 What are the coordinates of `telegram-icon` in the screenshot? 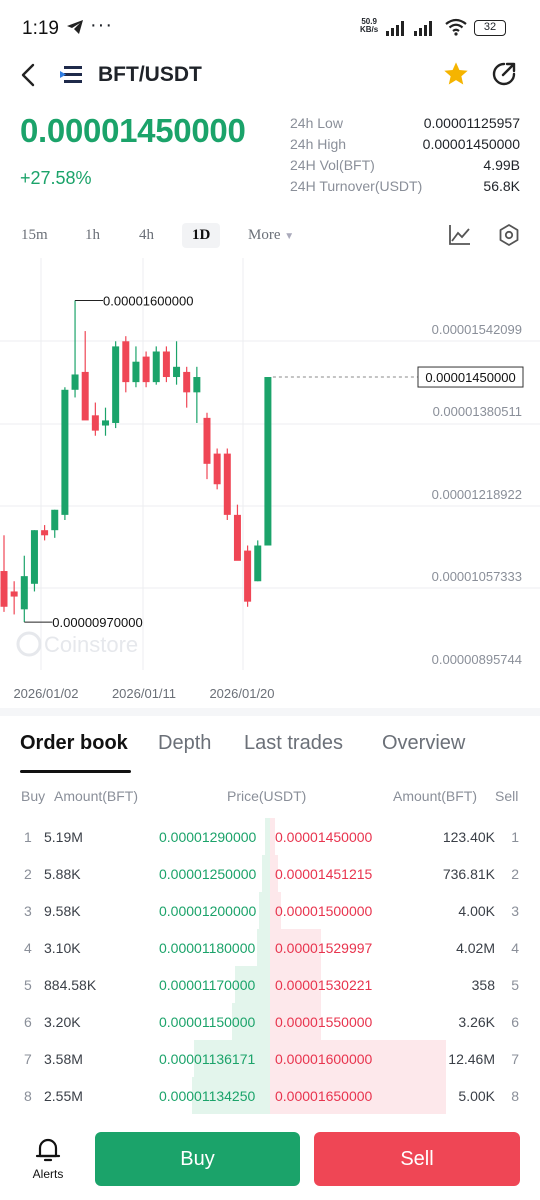 It's located at (75, 27).